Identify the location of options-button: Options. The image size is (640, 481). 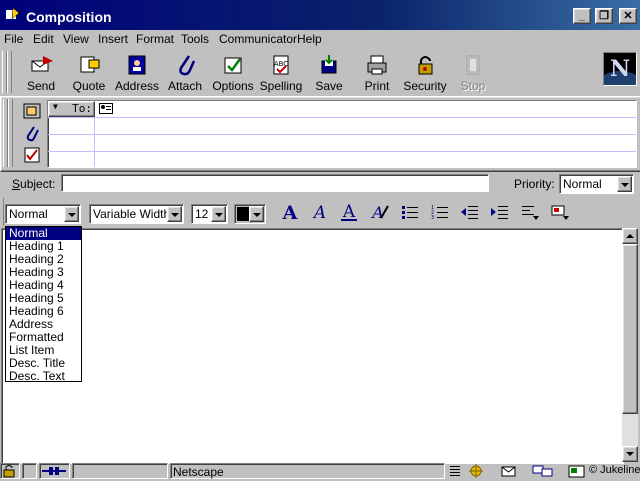
(233, 73).